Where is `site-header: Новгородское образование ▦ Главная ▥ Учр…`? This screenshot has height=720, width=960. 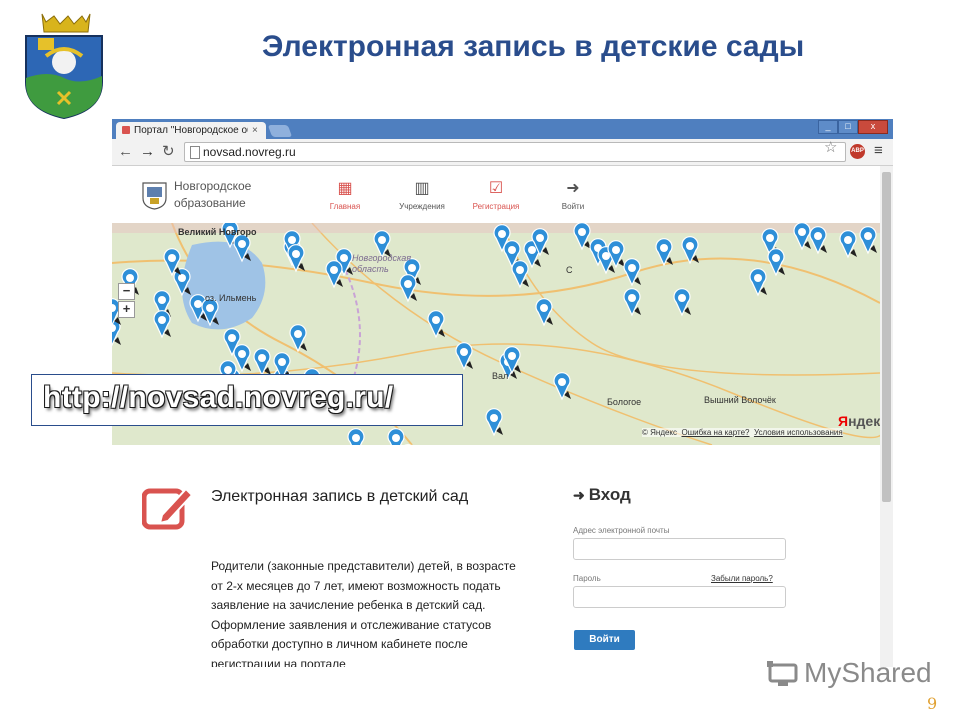 site-header: Новгородское образование ▦ Главная ▥ Учр… is located at coordinates (496, 195).